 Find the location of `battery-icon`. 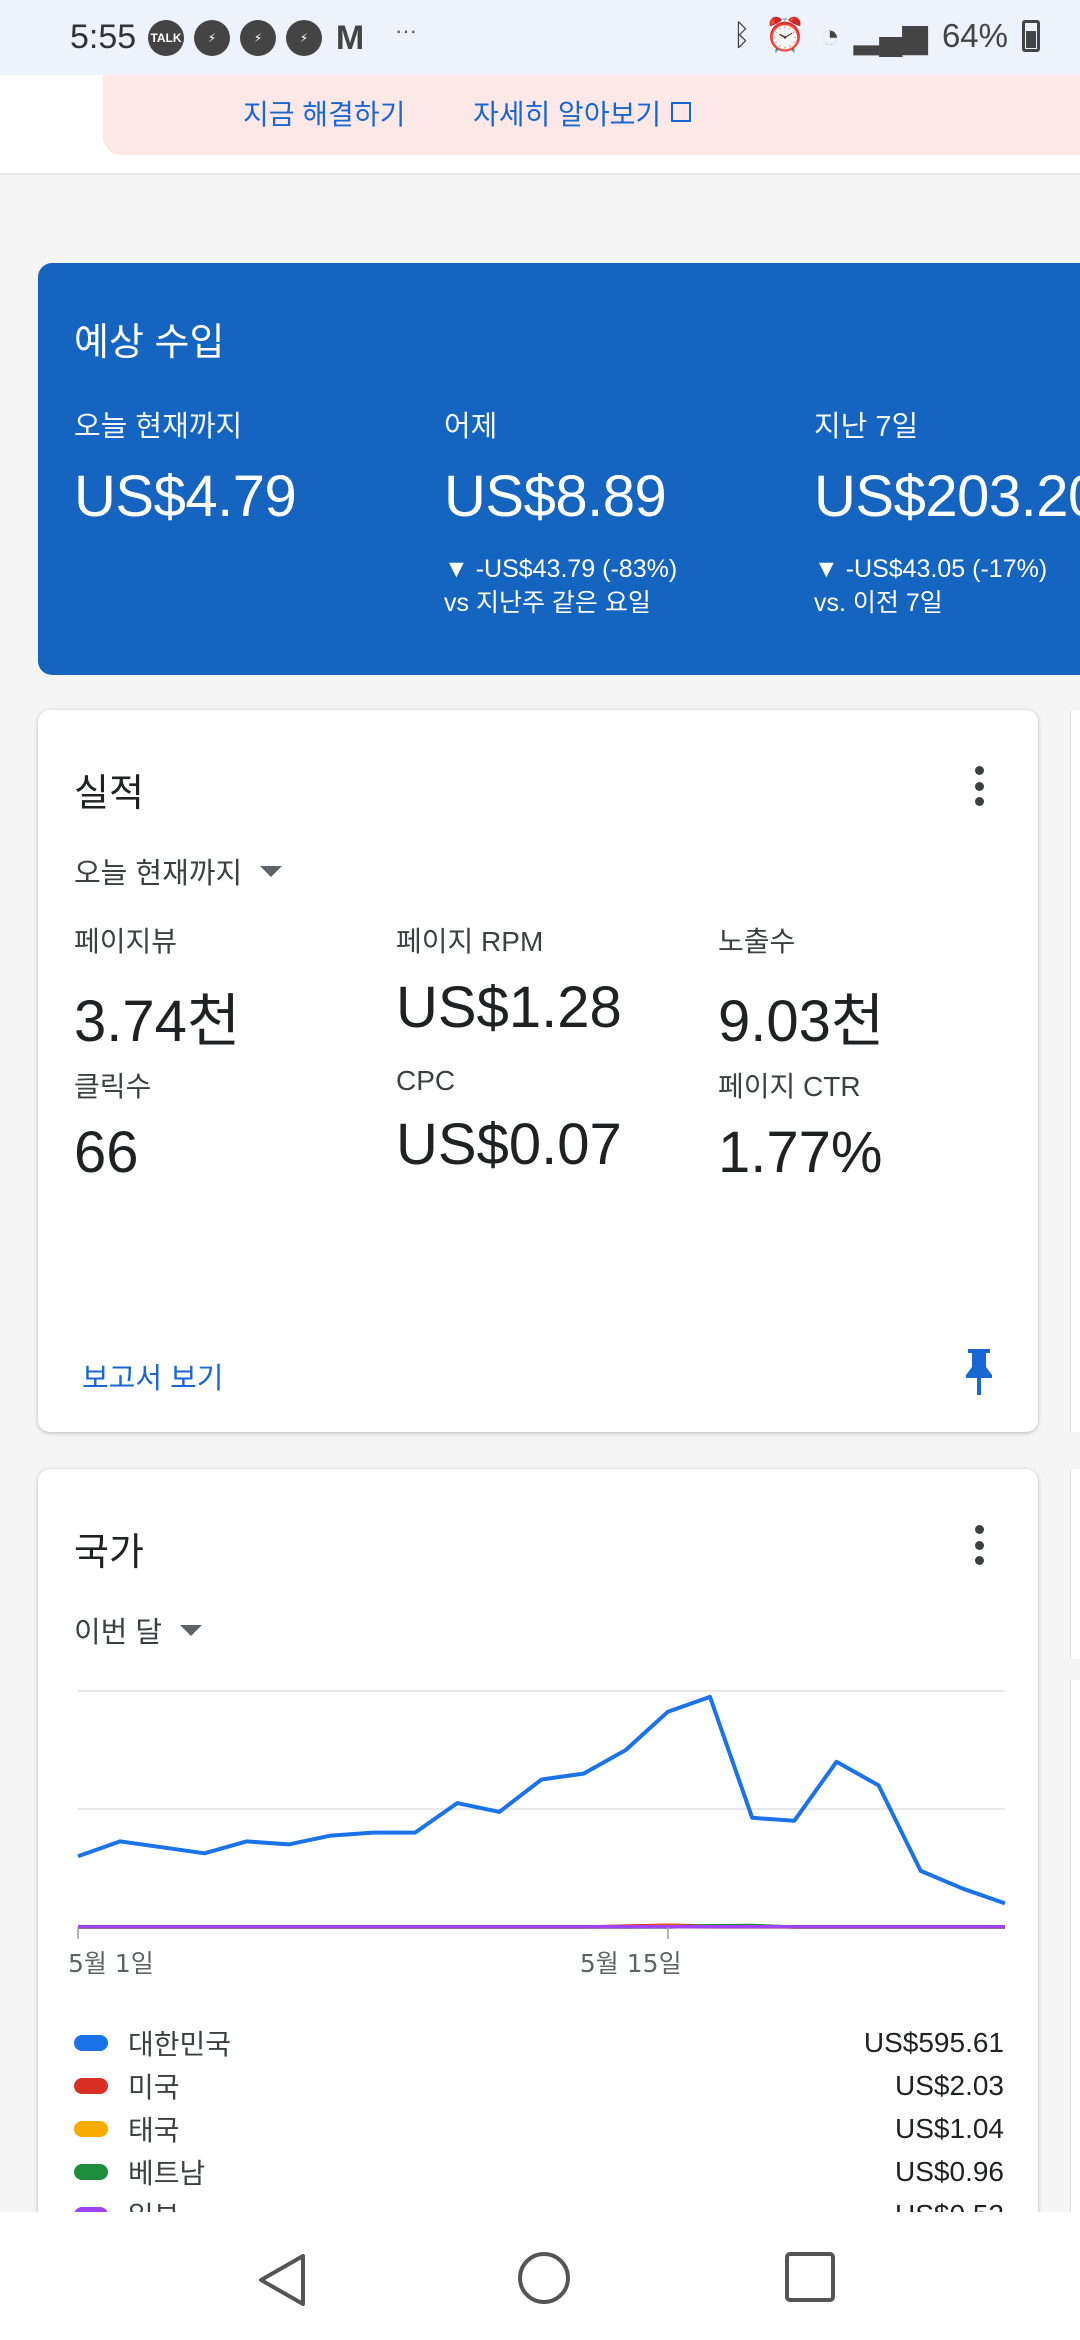

battery-icon is located at coordinates (1031, 35).